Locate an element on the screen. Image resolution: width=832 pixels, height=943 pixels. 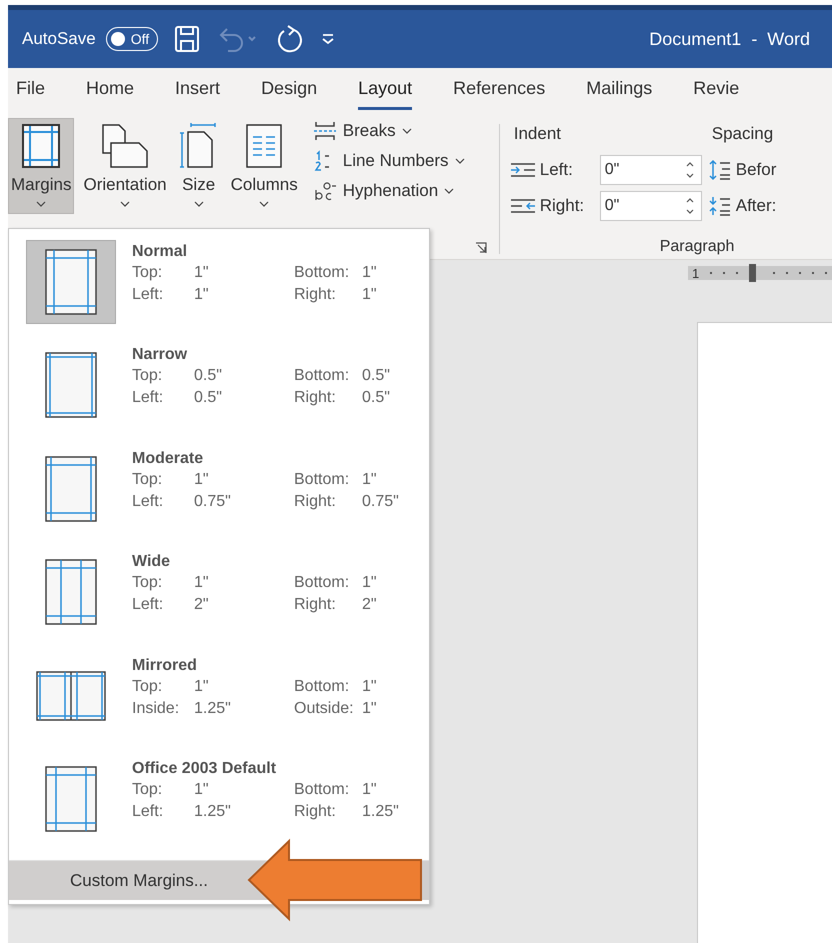
margin-preset: Normal Top: 1" Bottom: 1" Left: 1" Right: 1" is located at coordinates (219, 292).